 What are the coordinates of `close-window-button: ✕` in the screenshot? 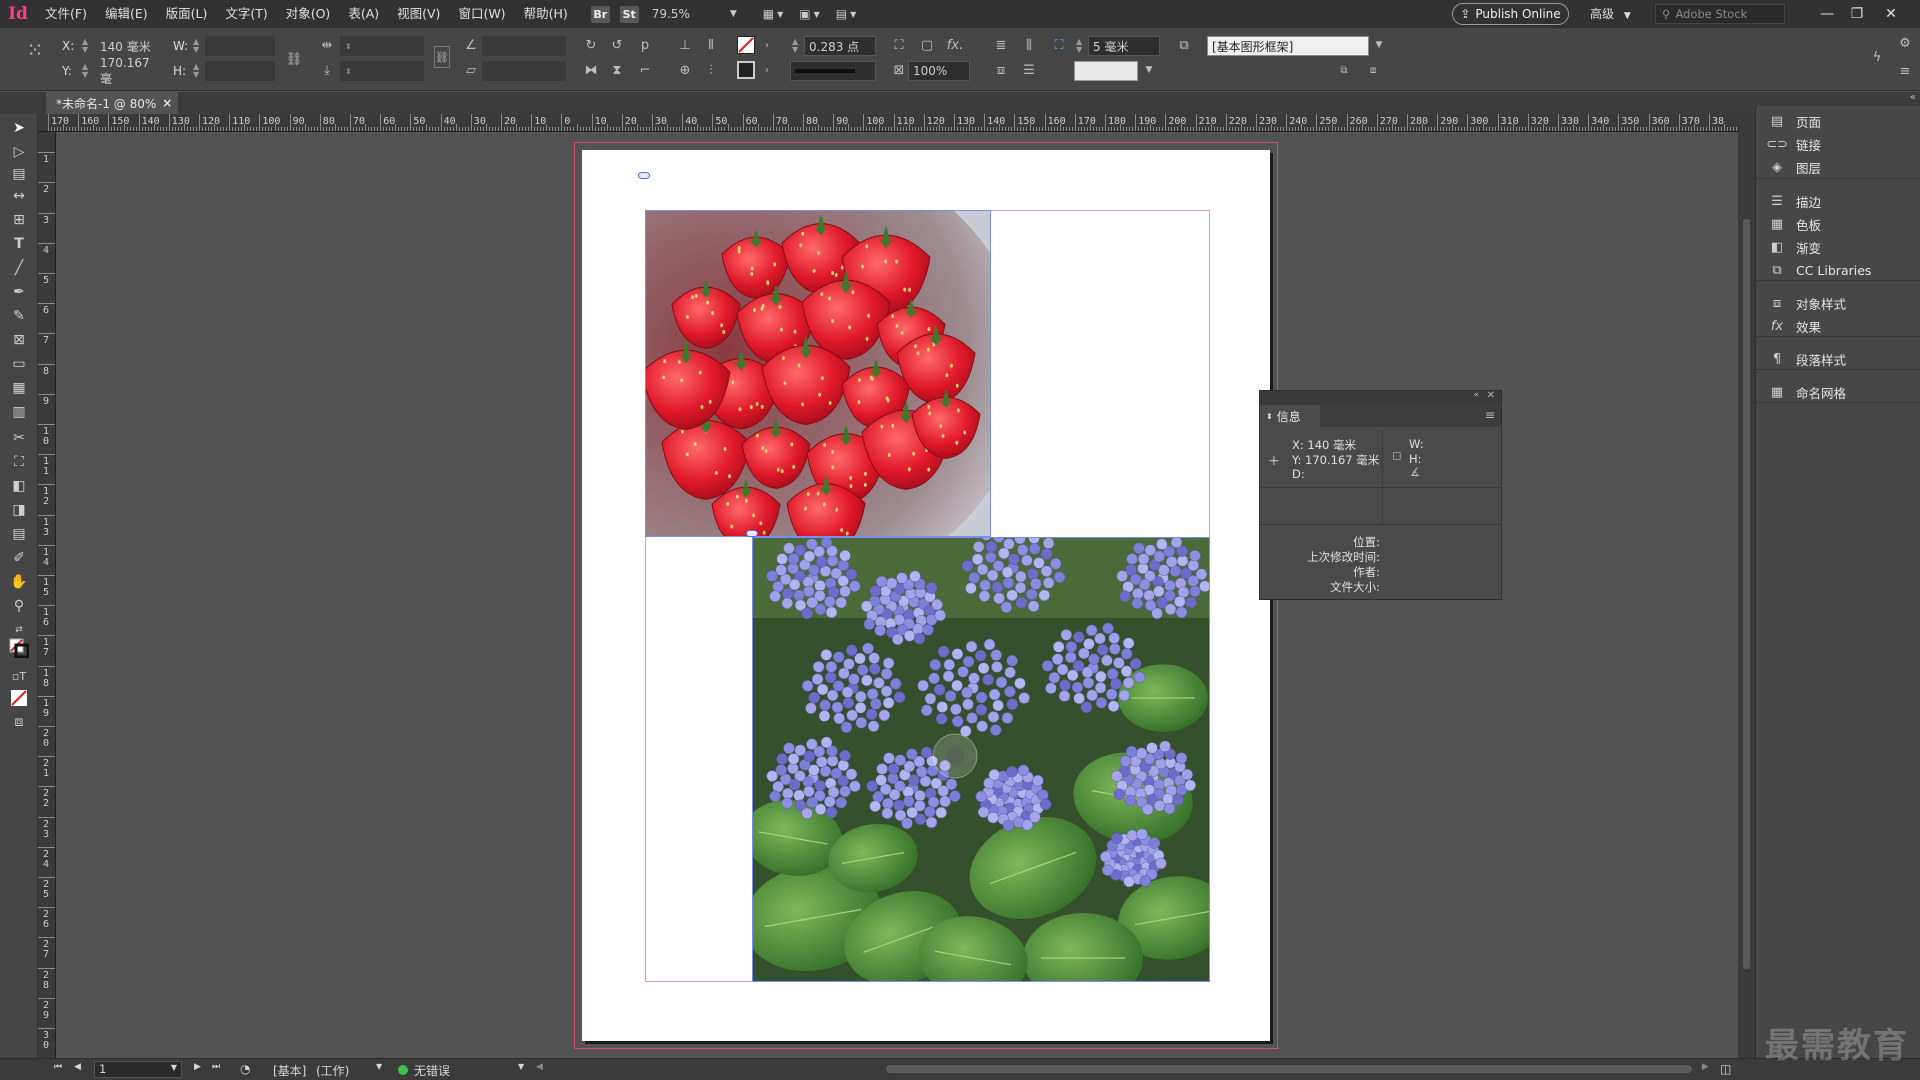 It's located at (1891, 14).